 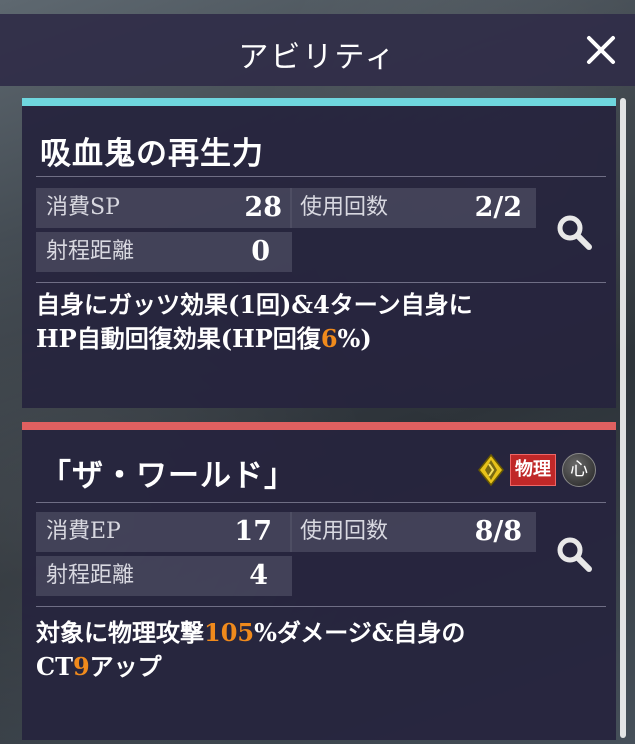 What do you see at coordinates (601, 50) in the screenshot?
I see `close-icon` at bounding box center [601, 50].